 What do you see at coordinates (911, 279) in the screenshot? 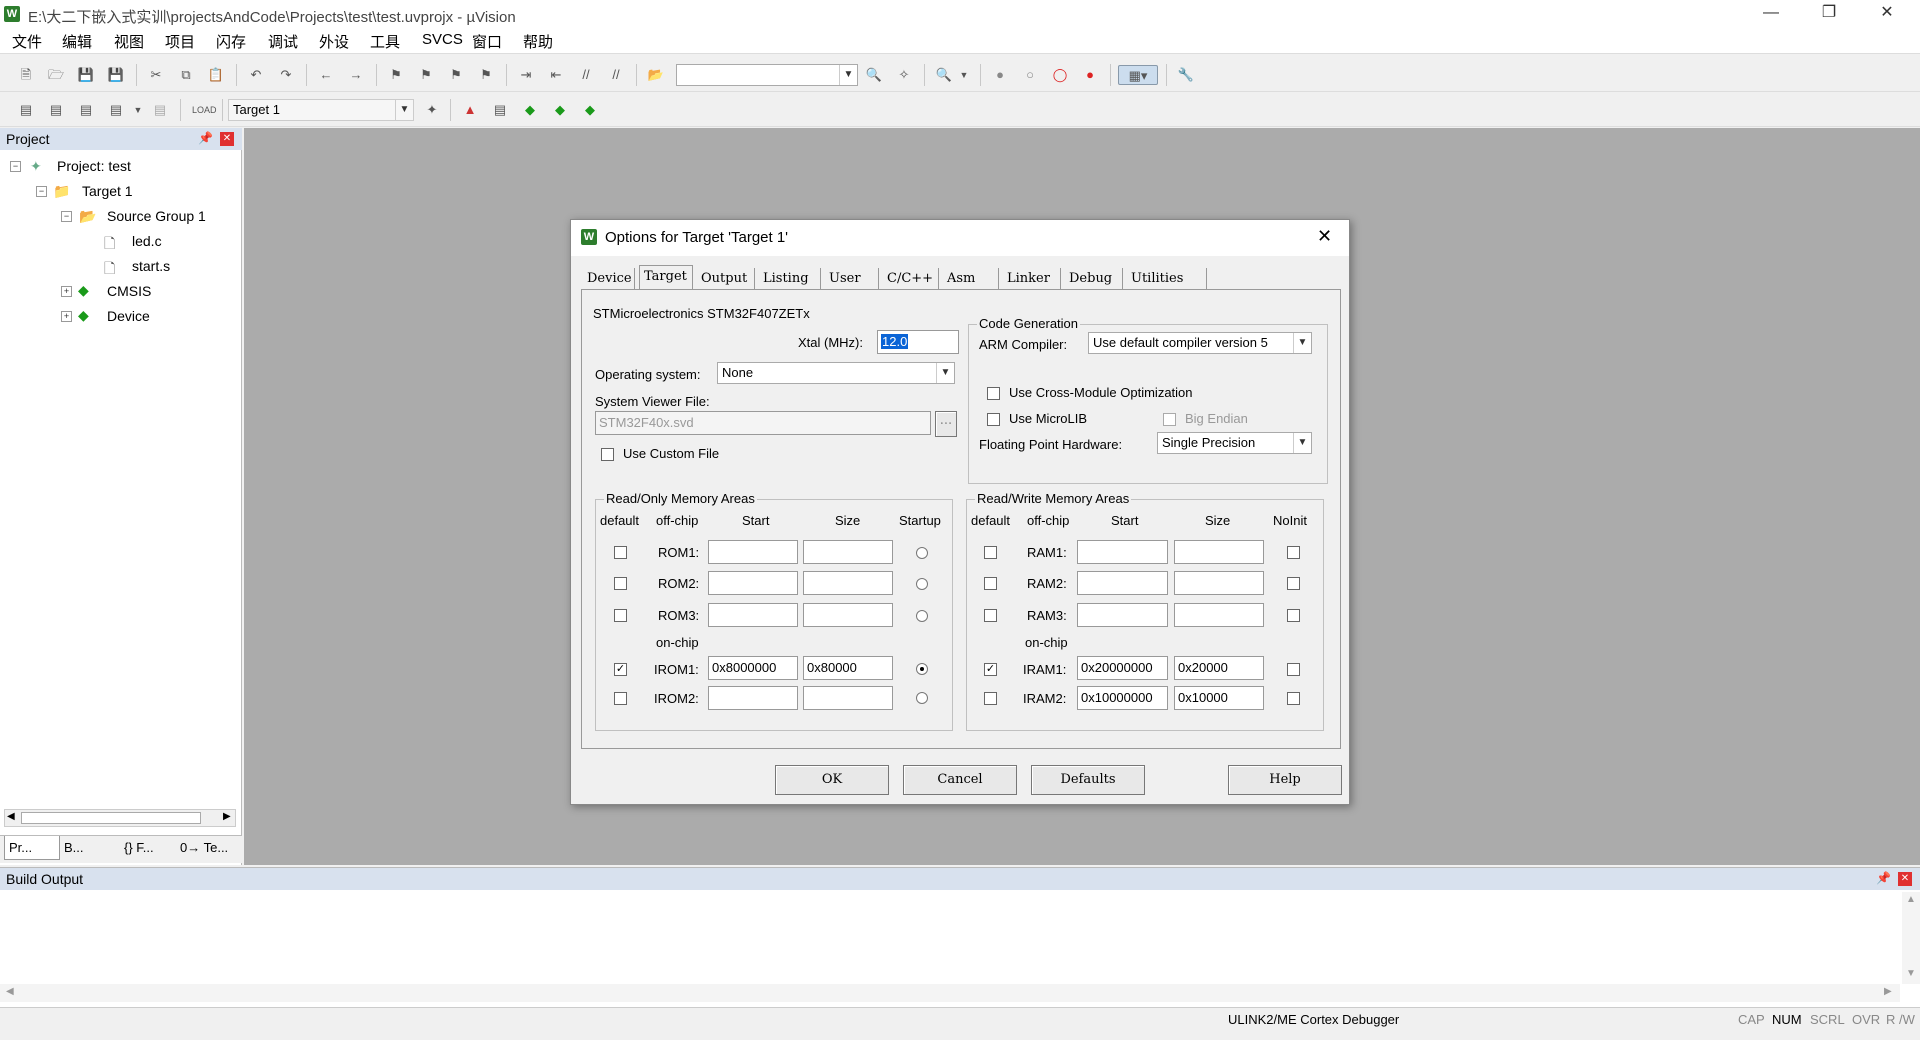
I see `tab-c-cpp: C/C++` at bounding box center [911, 279].